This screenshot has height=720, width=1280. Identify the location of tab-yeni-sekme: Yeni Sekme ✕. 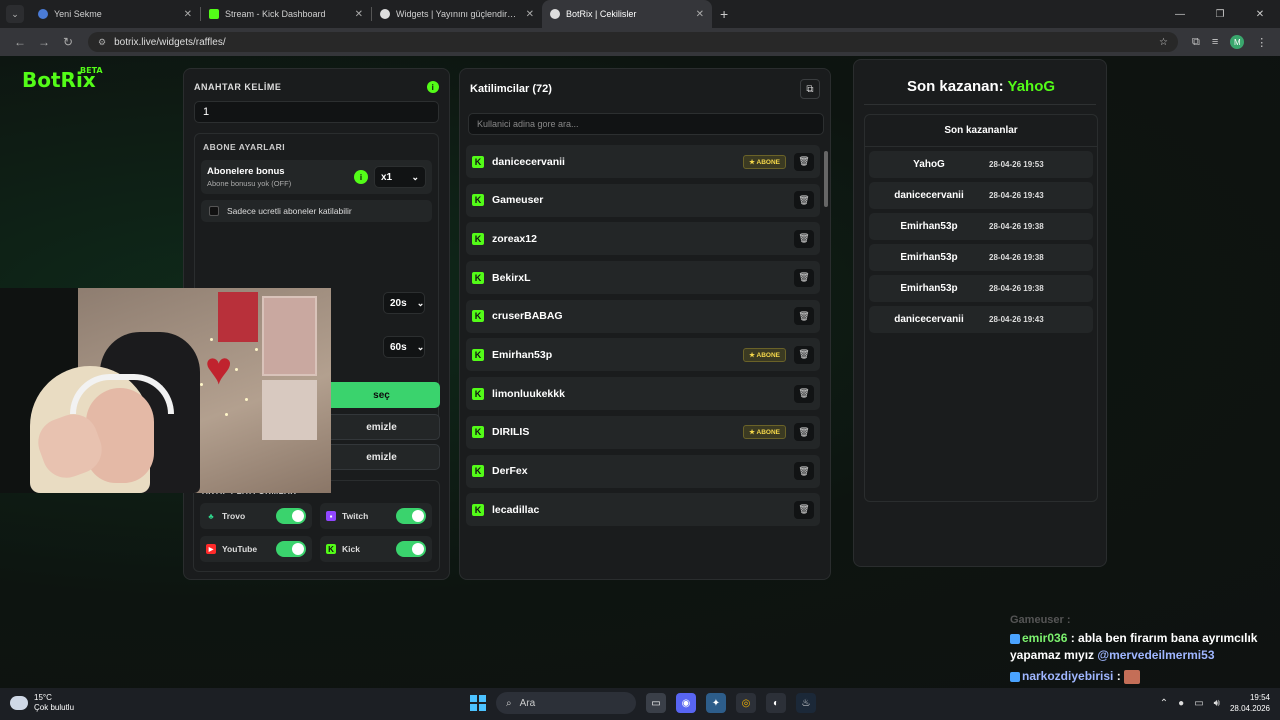
(115, 14).